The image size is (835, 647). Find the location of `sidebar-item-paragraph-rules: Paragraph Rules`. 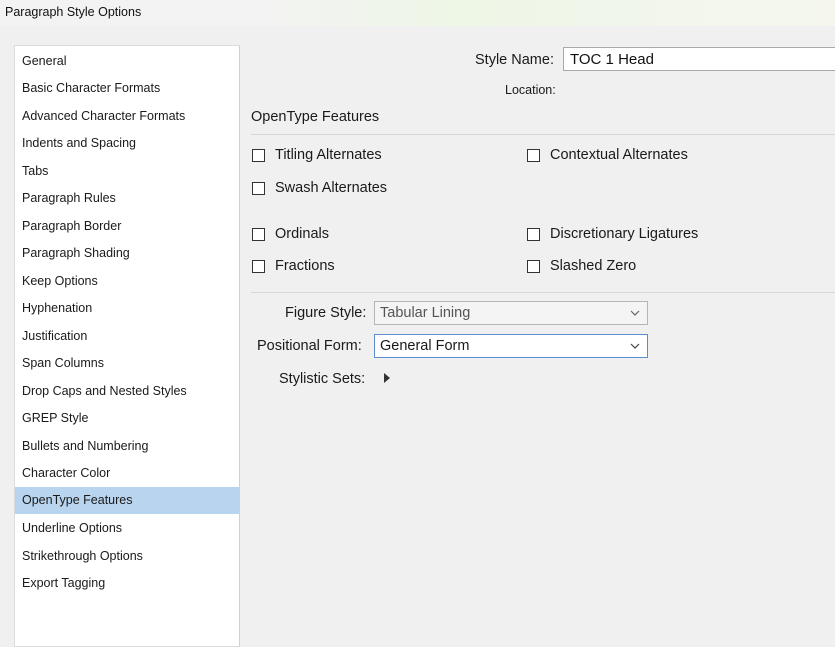

sidebar-item-paragraph-rules: Paragraph Rules is located at coordinates (127, 198).